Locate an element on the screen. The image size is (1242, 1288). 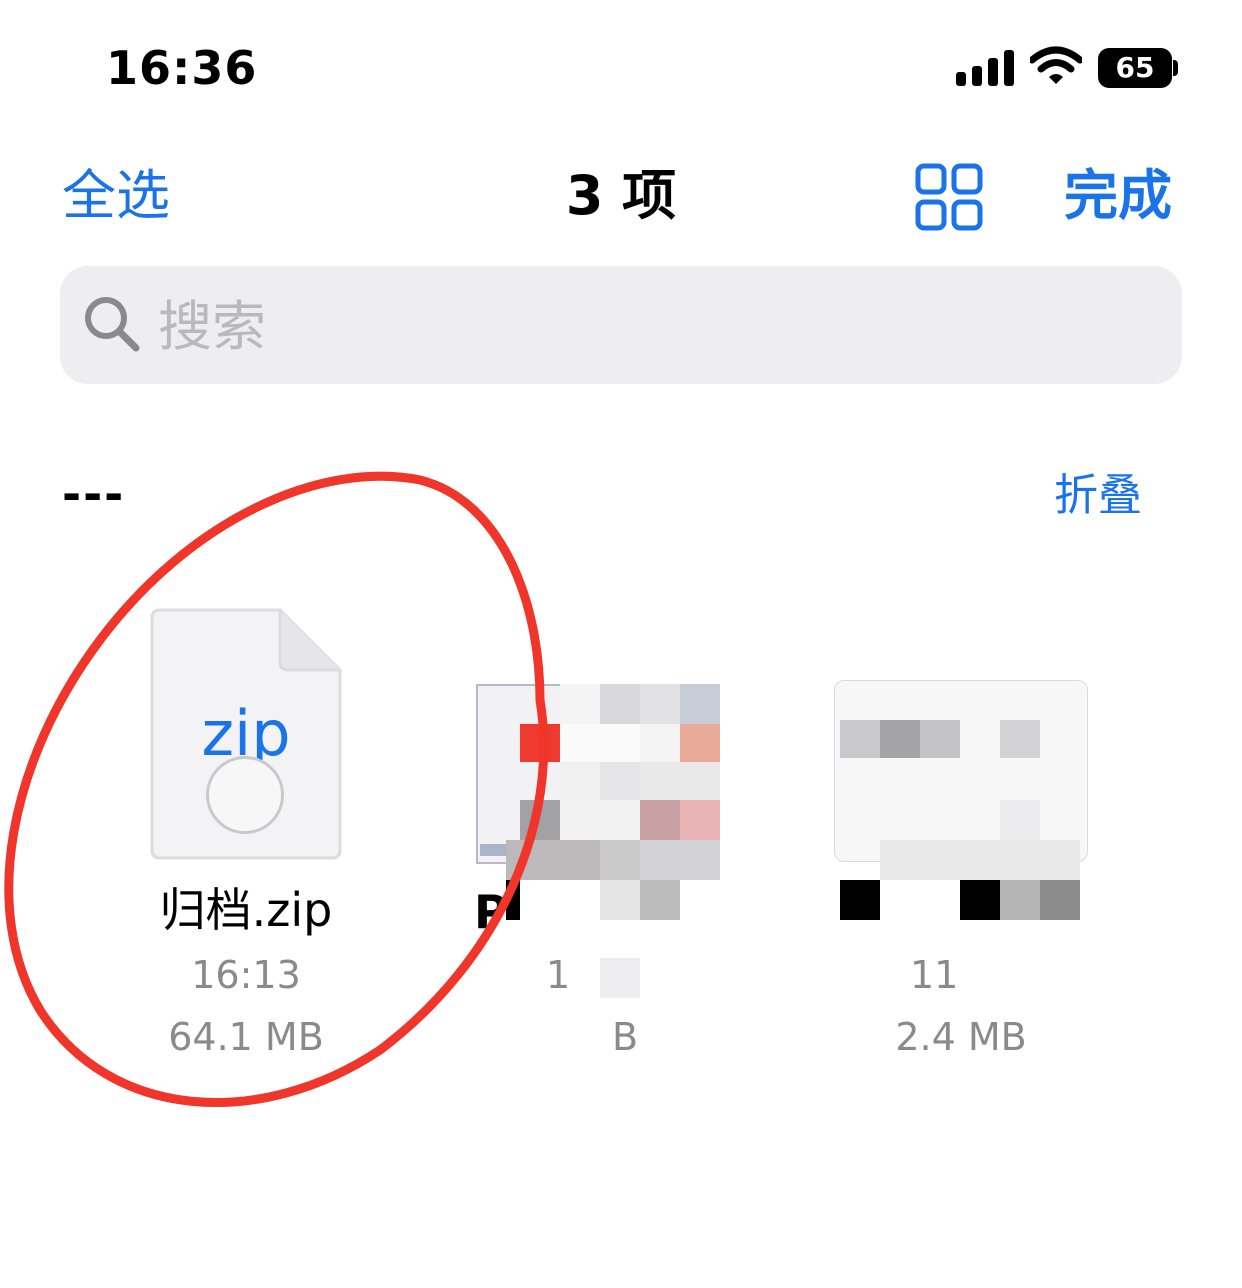
wifi-icon is located at coordinates (1056, 65).